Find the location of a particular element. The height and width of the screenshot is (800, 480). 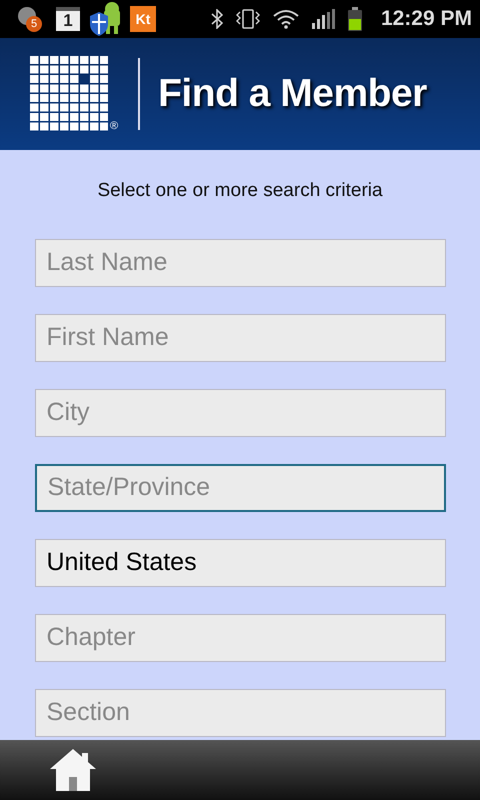

input-field: City is located at coordinates (240, 412).